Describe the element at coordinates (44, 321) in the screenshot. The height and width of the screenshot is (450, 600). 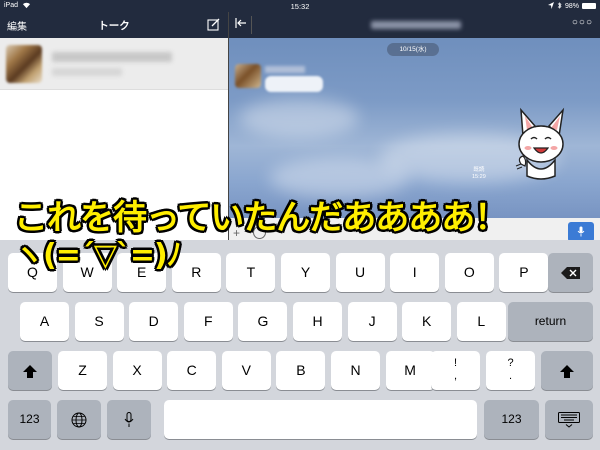
I see `key-a: A` at that location.